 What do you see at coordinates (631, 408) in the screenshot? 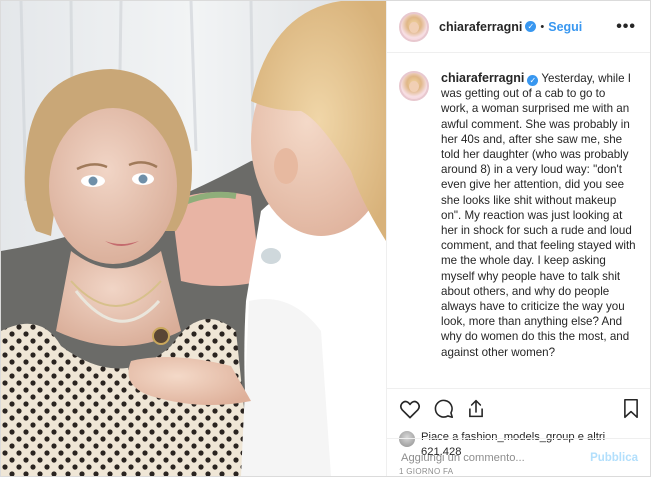
I see `bookmark-icon` at bounding box center [631, 408].